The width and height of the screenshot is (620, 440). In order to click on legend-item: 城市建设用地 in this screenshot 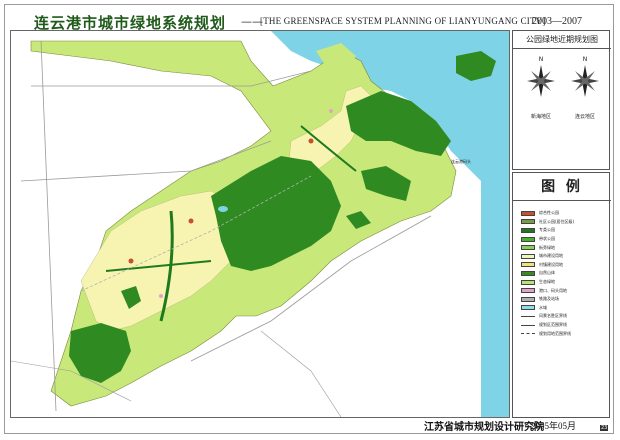, I will do `click(563, 256)`.